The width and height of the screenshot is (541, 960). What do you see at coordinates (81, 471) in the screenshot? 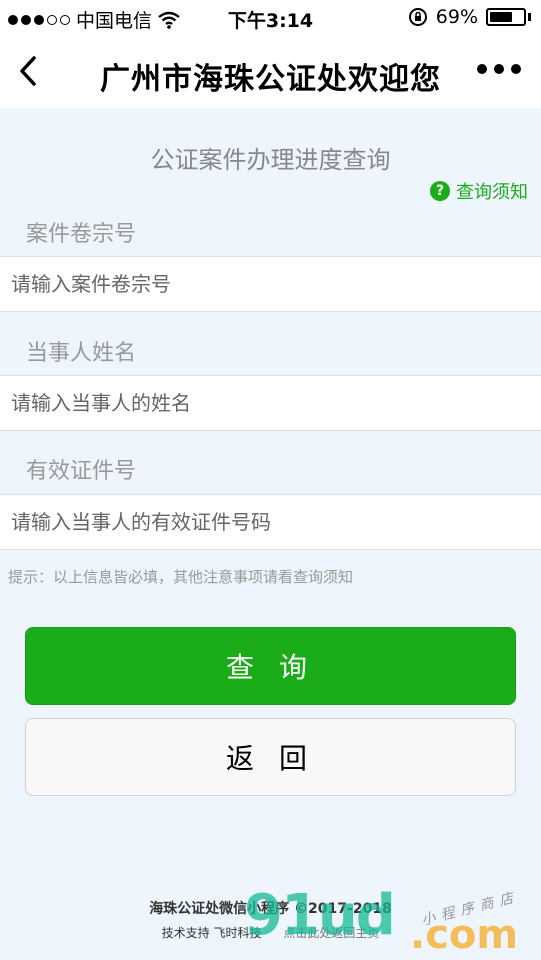
I see `id-number-label: 有效证件号` at bounding box center [81, 471].